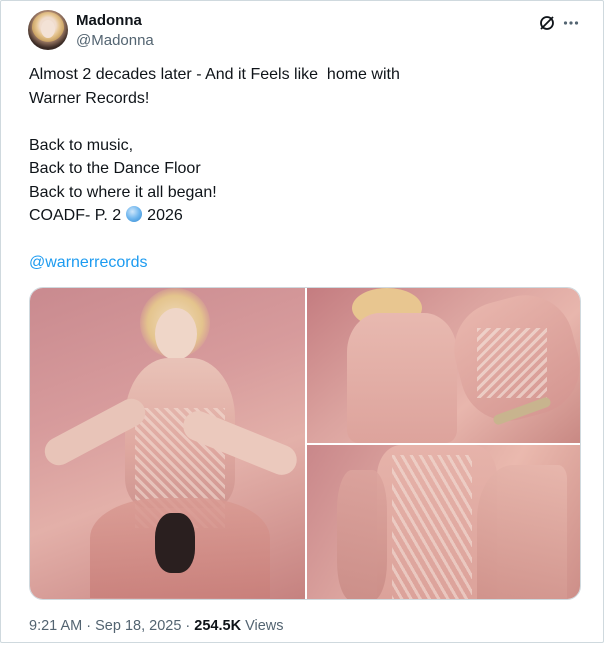 The width and height of the screenshot is (610, 645). I want to click on avatar-face, so click(48, 29).